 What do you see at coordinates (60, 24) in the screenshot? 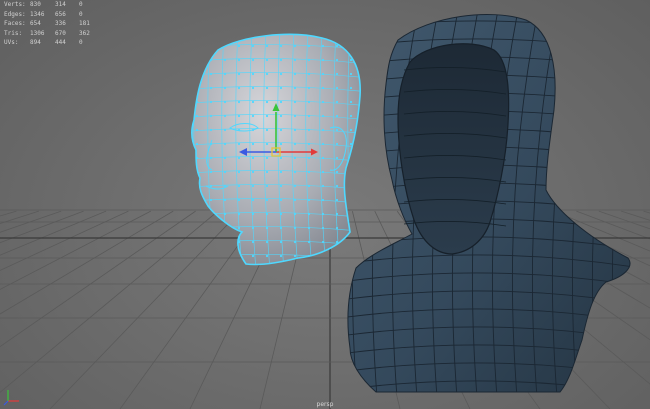
I see `hud-v2: 336` at bounding box center [60, 24].